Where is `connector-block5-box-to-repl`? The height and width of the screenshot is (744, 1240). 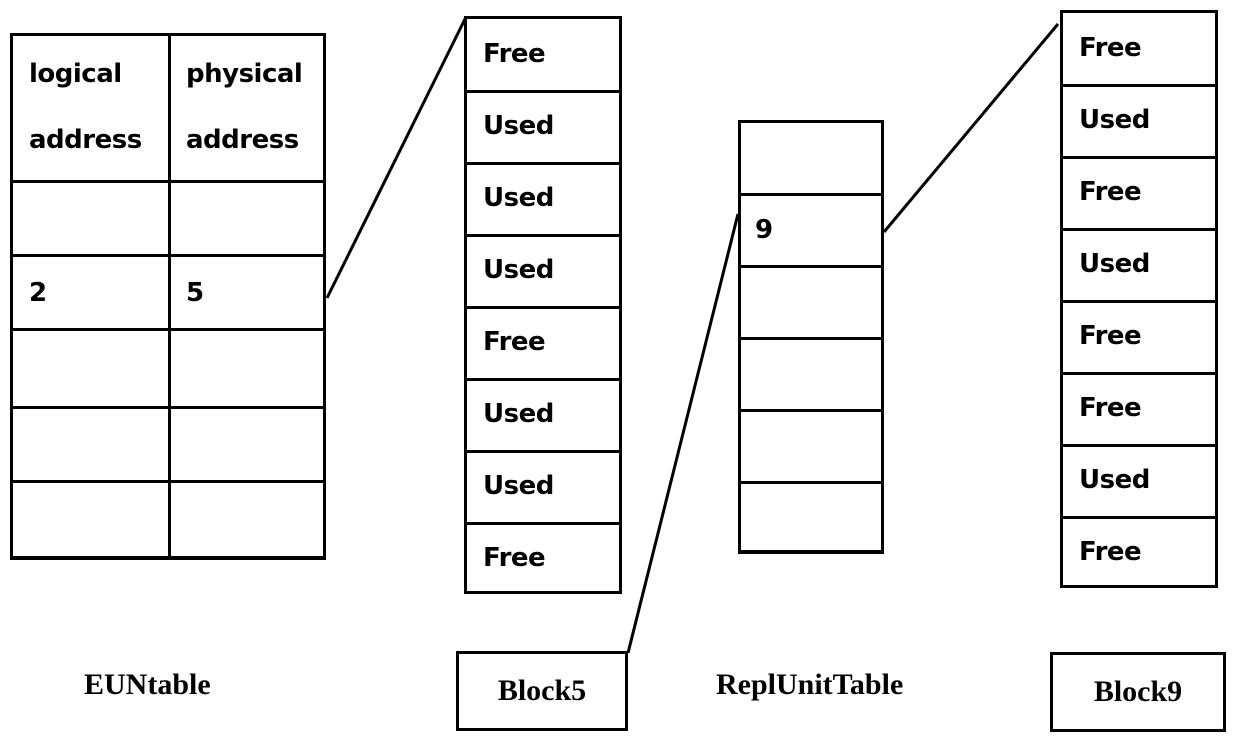
connector-block5-box-to-repl is located at coordinates (683, 433).